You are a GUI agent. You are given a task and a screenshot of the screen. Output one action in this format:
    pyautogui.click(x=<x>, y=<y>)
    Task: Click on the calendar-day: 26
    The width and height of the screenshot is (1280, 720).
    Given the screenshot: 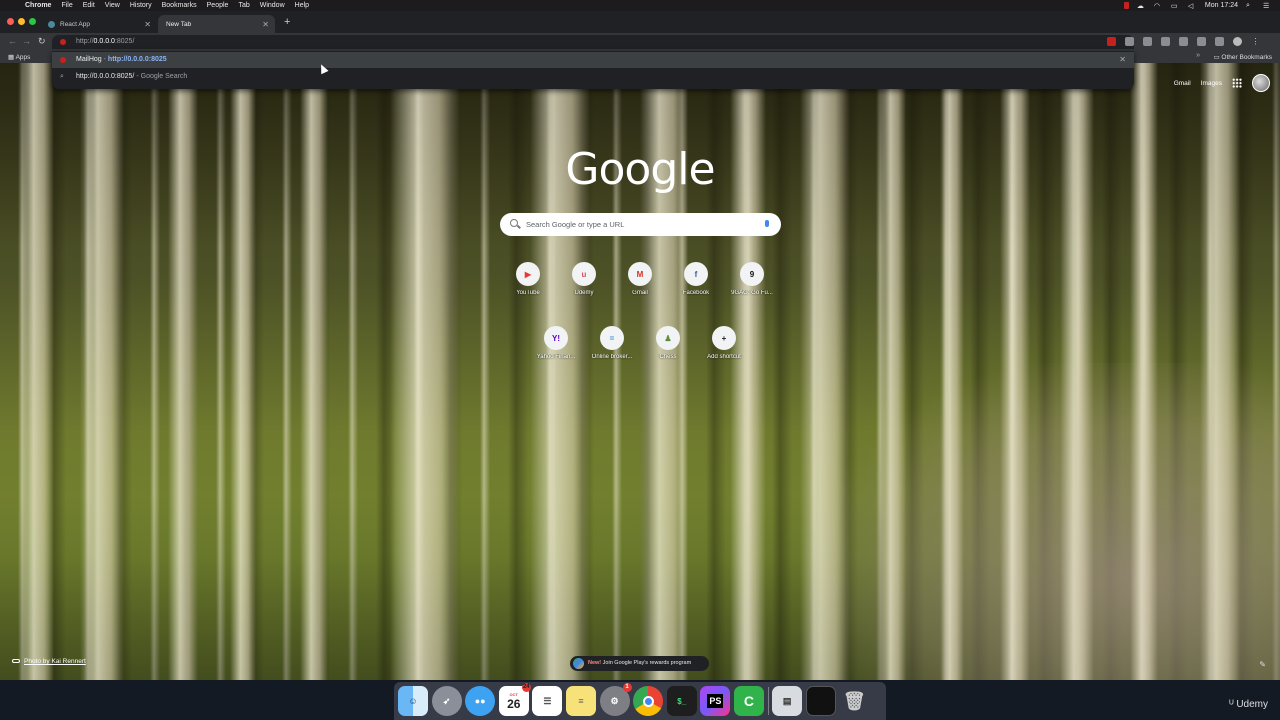 What is the action you would take?
    pyautogui.click(x=514, y=703)
    